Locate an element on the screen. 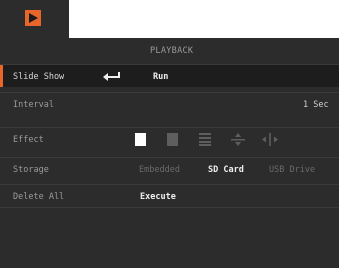 The height and width of the screenshot is (268, 339). menu-row-storage: Storage Embedded SD Card USB Drive is located at coordinates (169, 168).